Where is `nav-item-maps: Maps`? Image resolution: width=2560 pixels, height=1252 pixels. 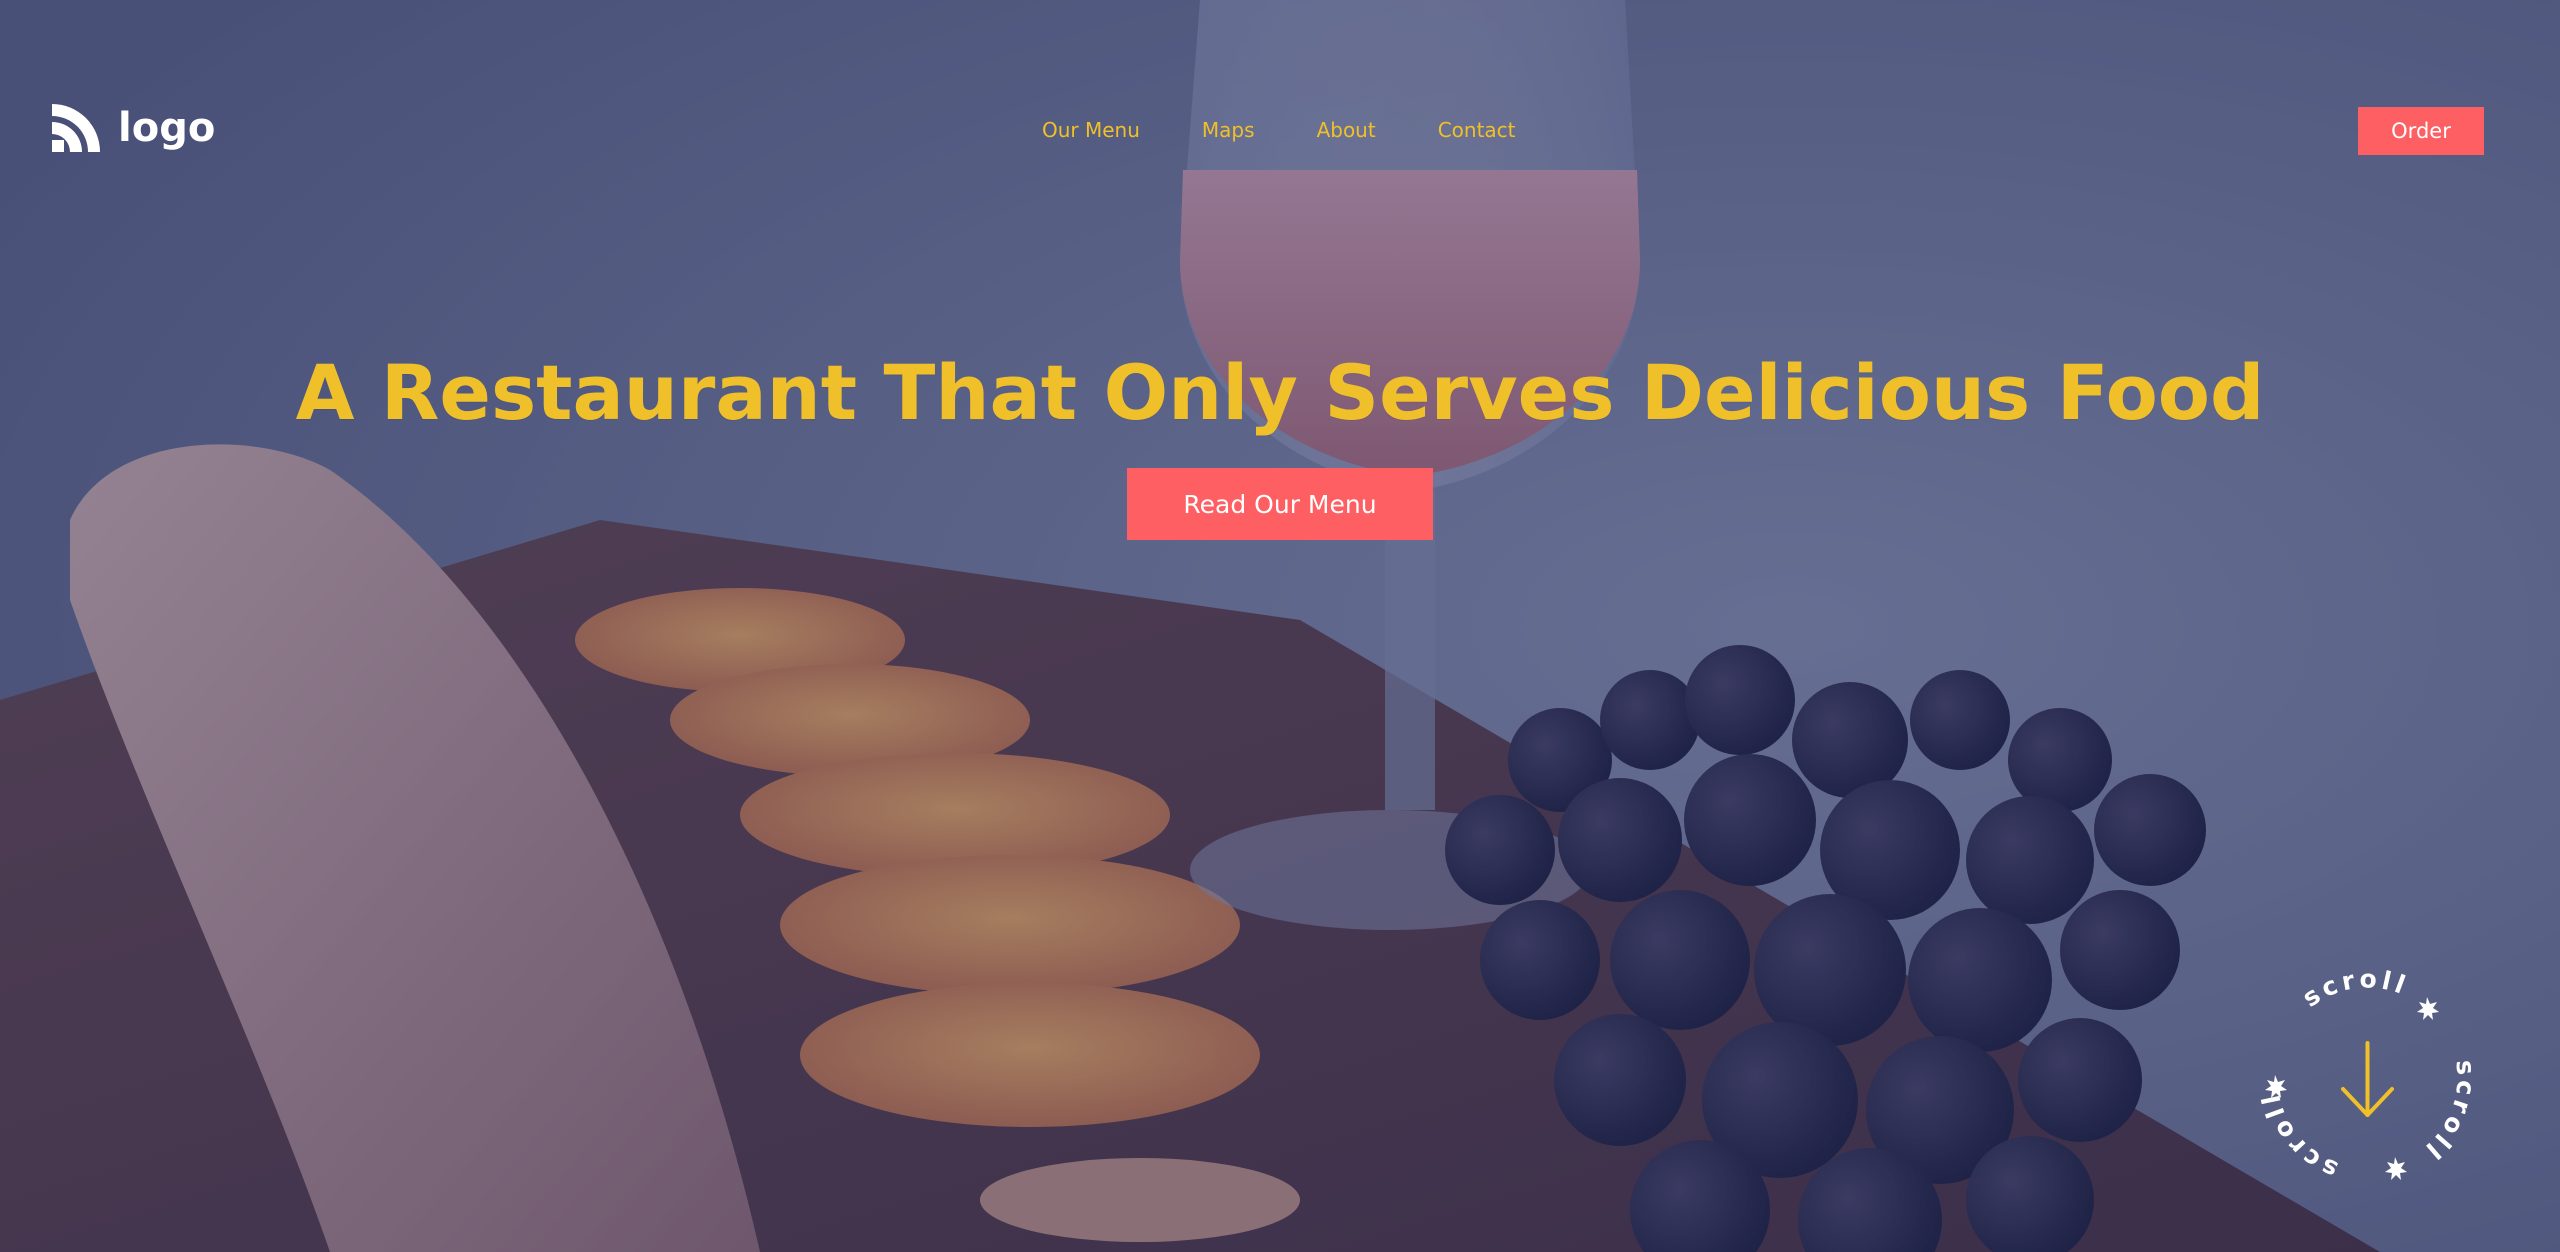
nav-item-maps: Maps is located at coordinates (1228, 130).